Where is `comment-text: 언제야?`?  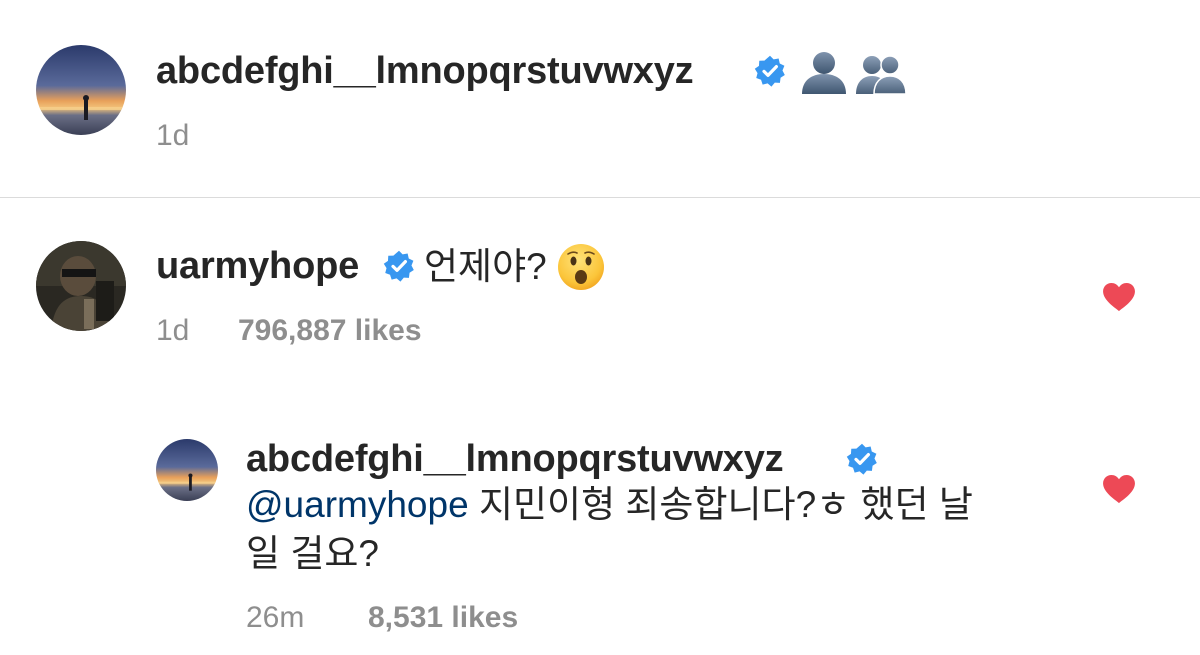 comment-text: 언제야? is located at coordinates (485, 266).